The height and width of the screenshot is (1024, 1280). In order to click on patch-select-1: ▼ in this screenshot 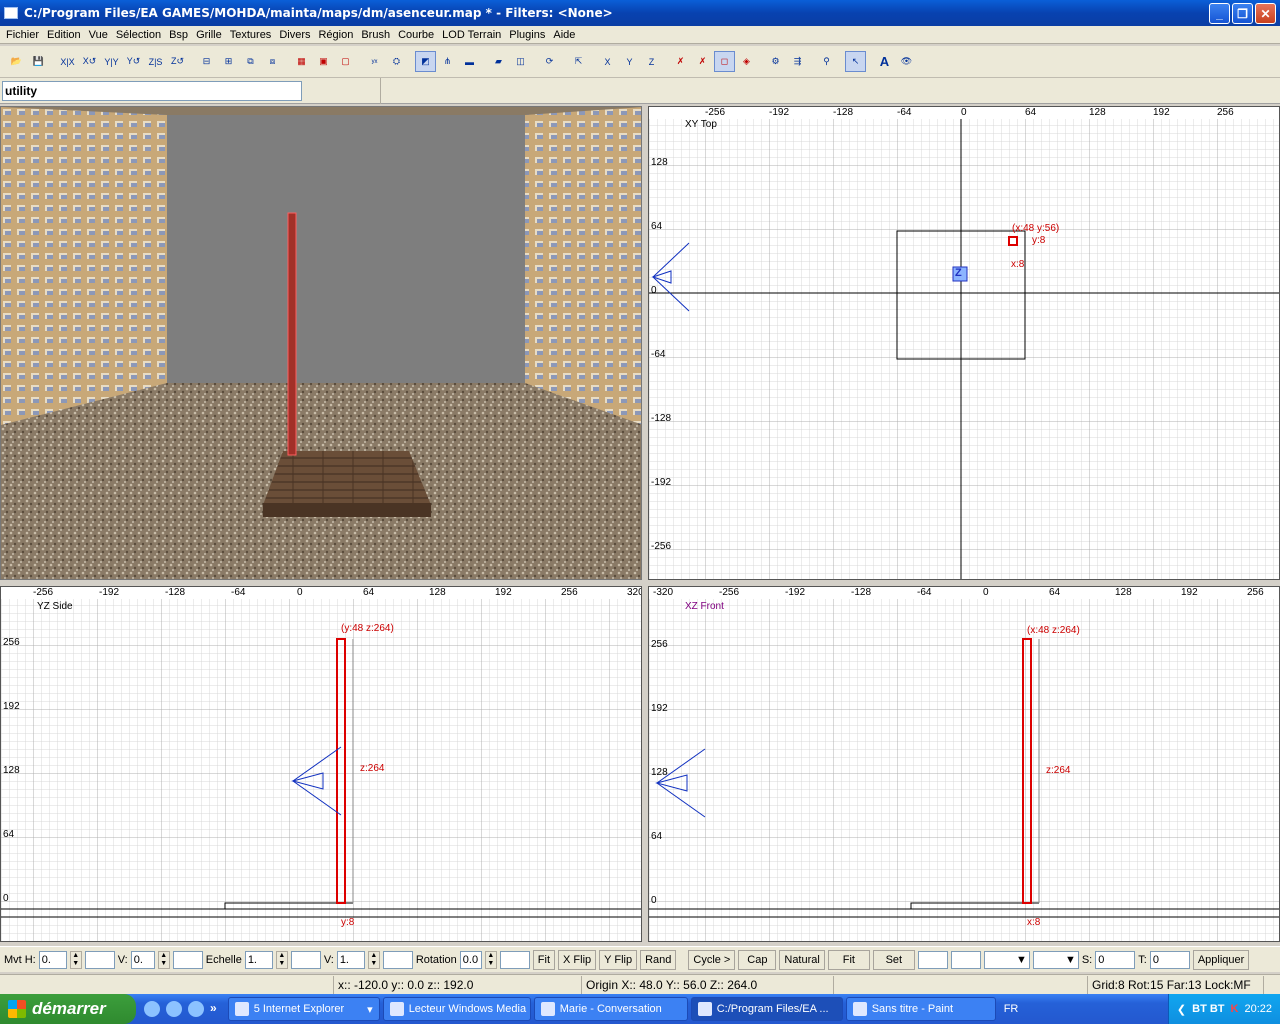, I will do `click(1006, 959)`.